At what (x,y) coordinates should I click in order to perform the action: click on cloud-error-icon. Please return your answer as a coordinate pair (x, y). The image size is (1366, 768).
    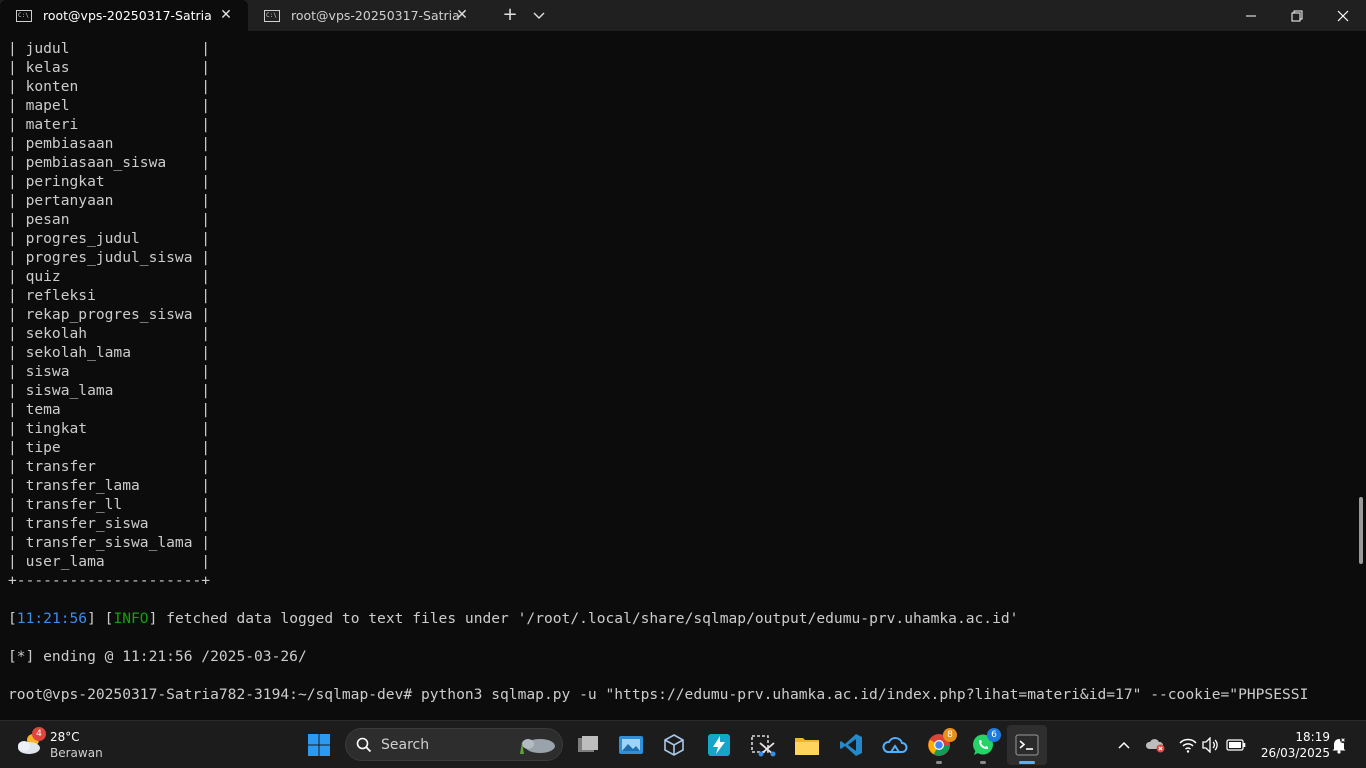
    Looking at the image, I should click on (1155, 746).